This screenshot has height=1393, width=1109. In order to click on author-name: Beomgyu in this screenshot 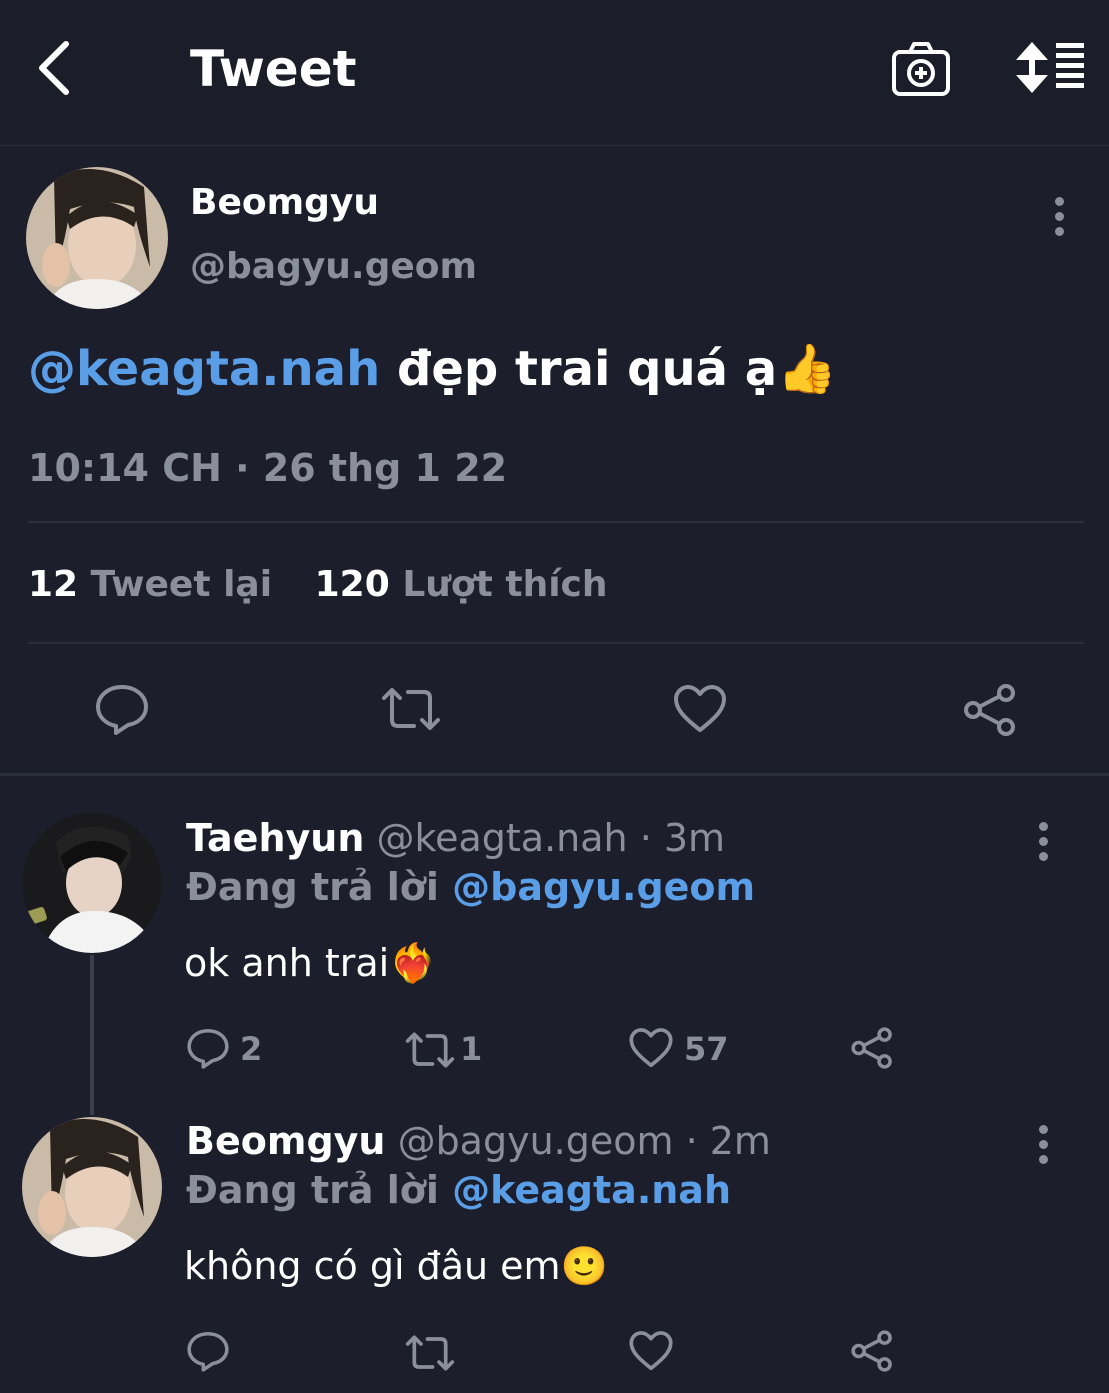, I will do `click(284, 203)`.